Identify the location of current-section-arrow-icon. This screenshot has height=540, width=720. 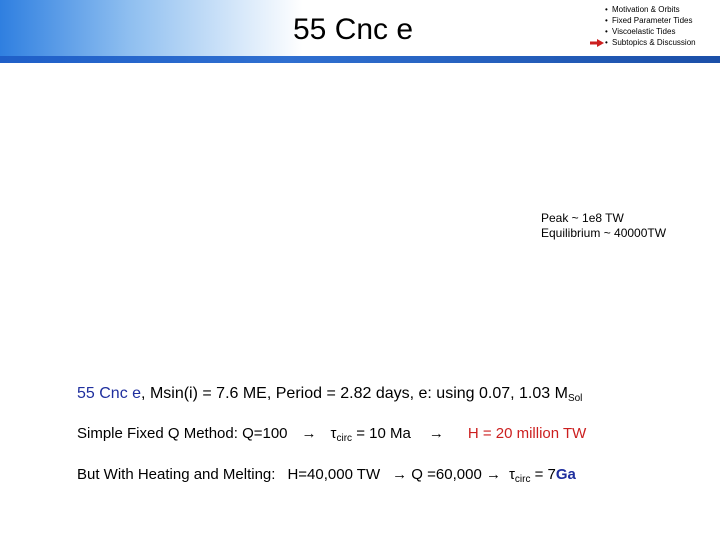
(597, 43).